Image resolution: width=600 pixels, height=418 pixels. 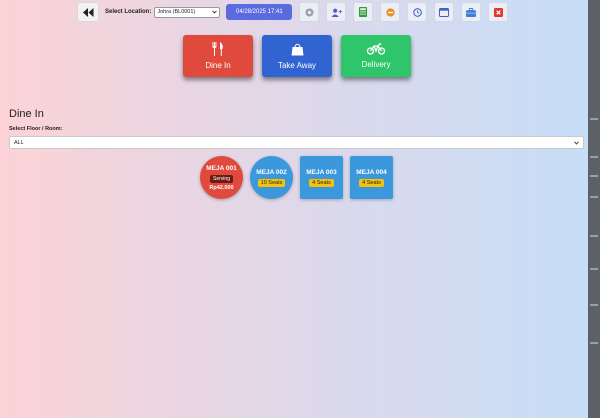 What do you see at coordinates (19, 142) in the screenshot?
I see `floor-value: ALL` at bounding box center [19, 142].